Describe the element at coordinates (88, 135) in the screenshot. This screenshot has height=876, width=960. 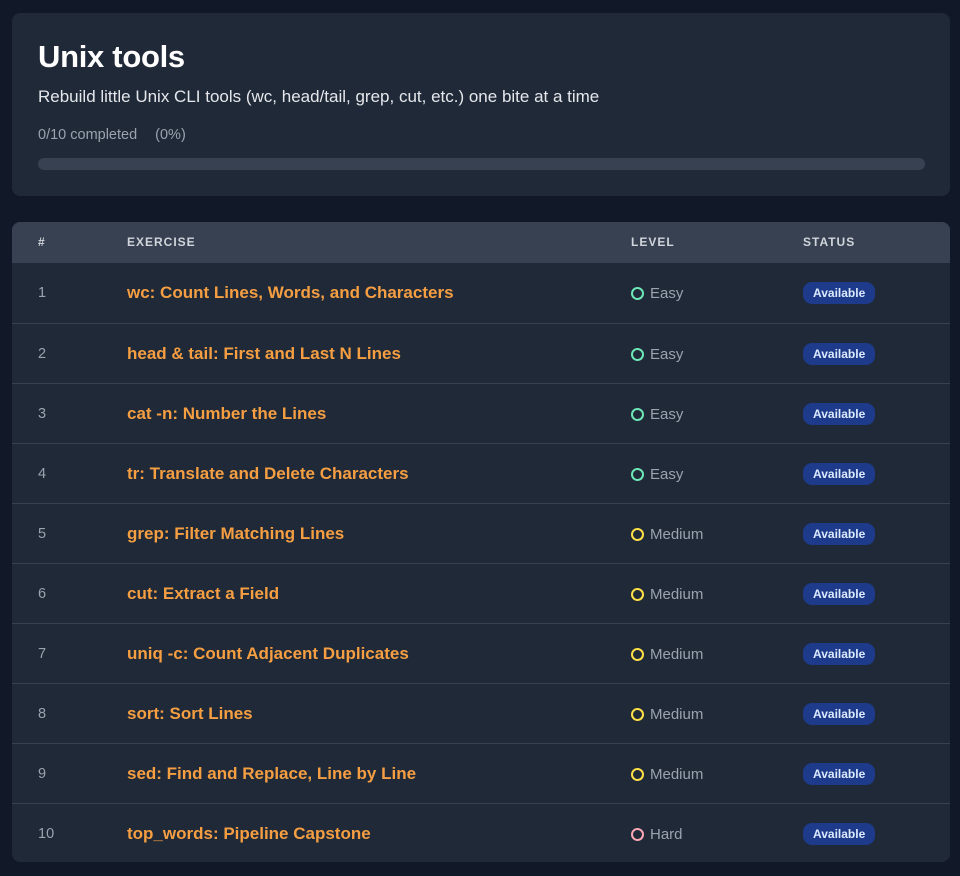
I see `progress-count: 0/10 completed` at that location.